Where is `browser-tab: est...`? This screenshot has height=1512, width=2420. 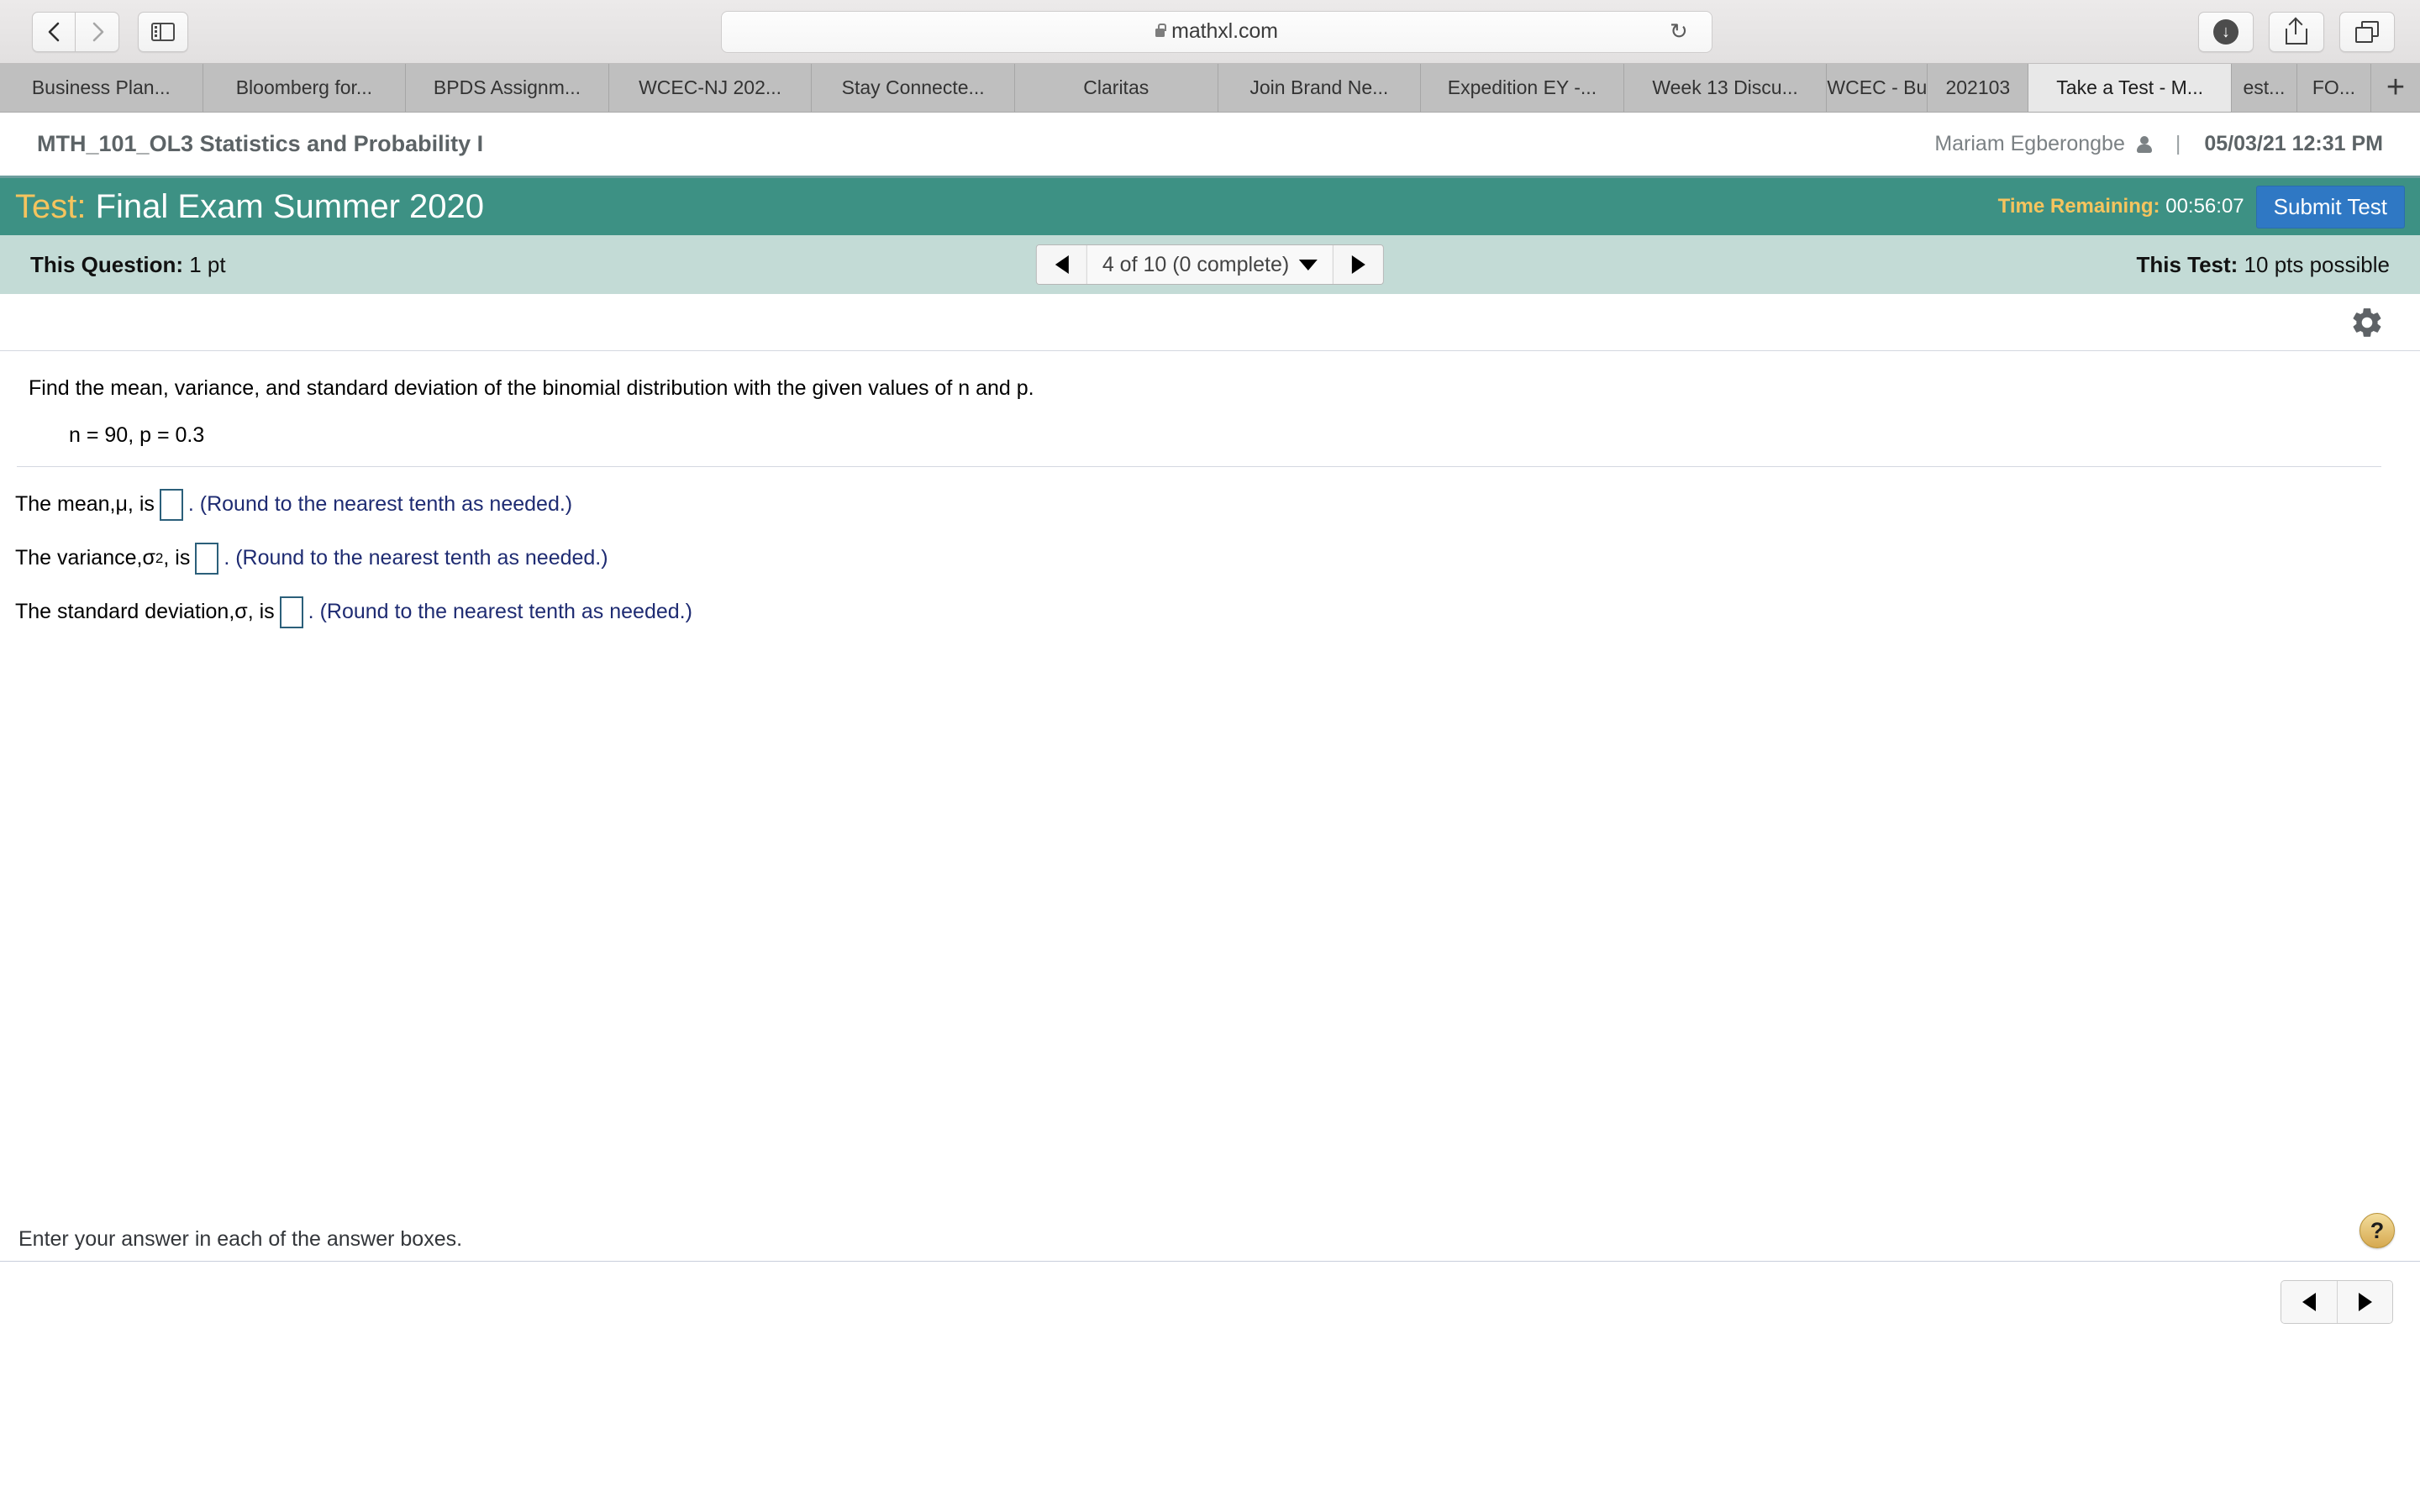
browser-tab: est... is located at coordinates (2265, 88).